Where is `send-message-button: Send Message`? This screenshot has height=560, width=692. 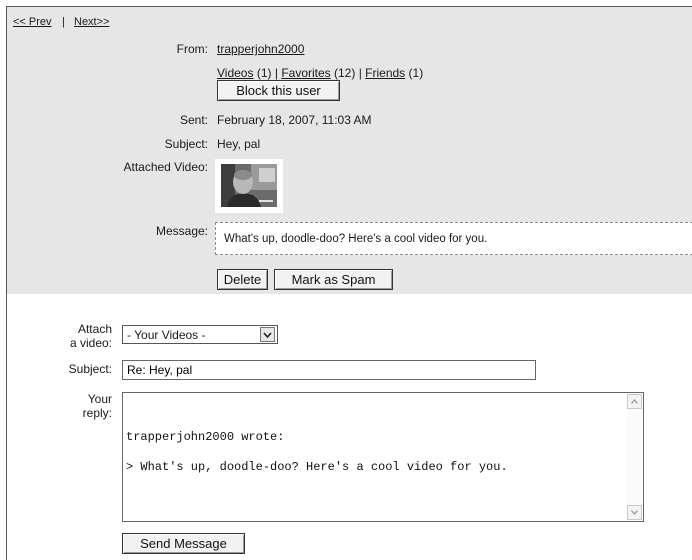
send-message-button: Send Message is located at coordinates (183, 543).